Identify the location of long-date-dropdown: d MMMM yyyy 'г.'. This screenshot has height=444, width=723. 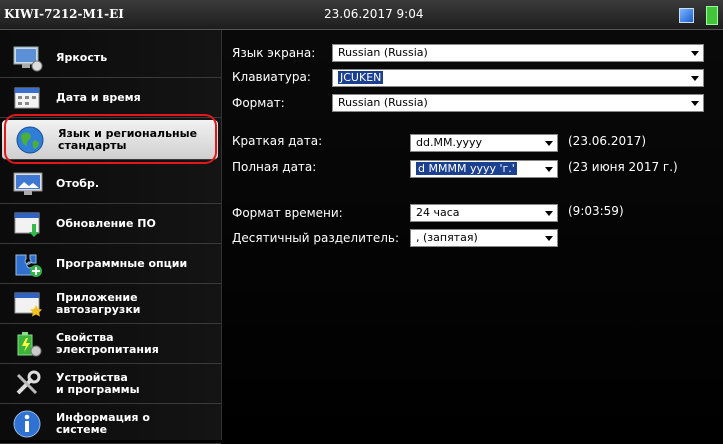
(484, 169).